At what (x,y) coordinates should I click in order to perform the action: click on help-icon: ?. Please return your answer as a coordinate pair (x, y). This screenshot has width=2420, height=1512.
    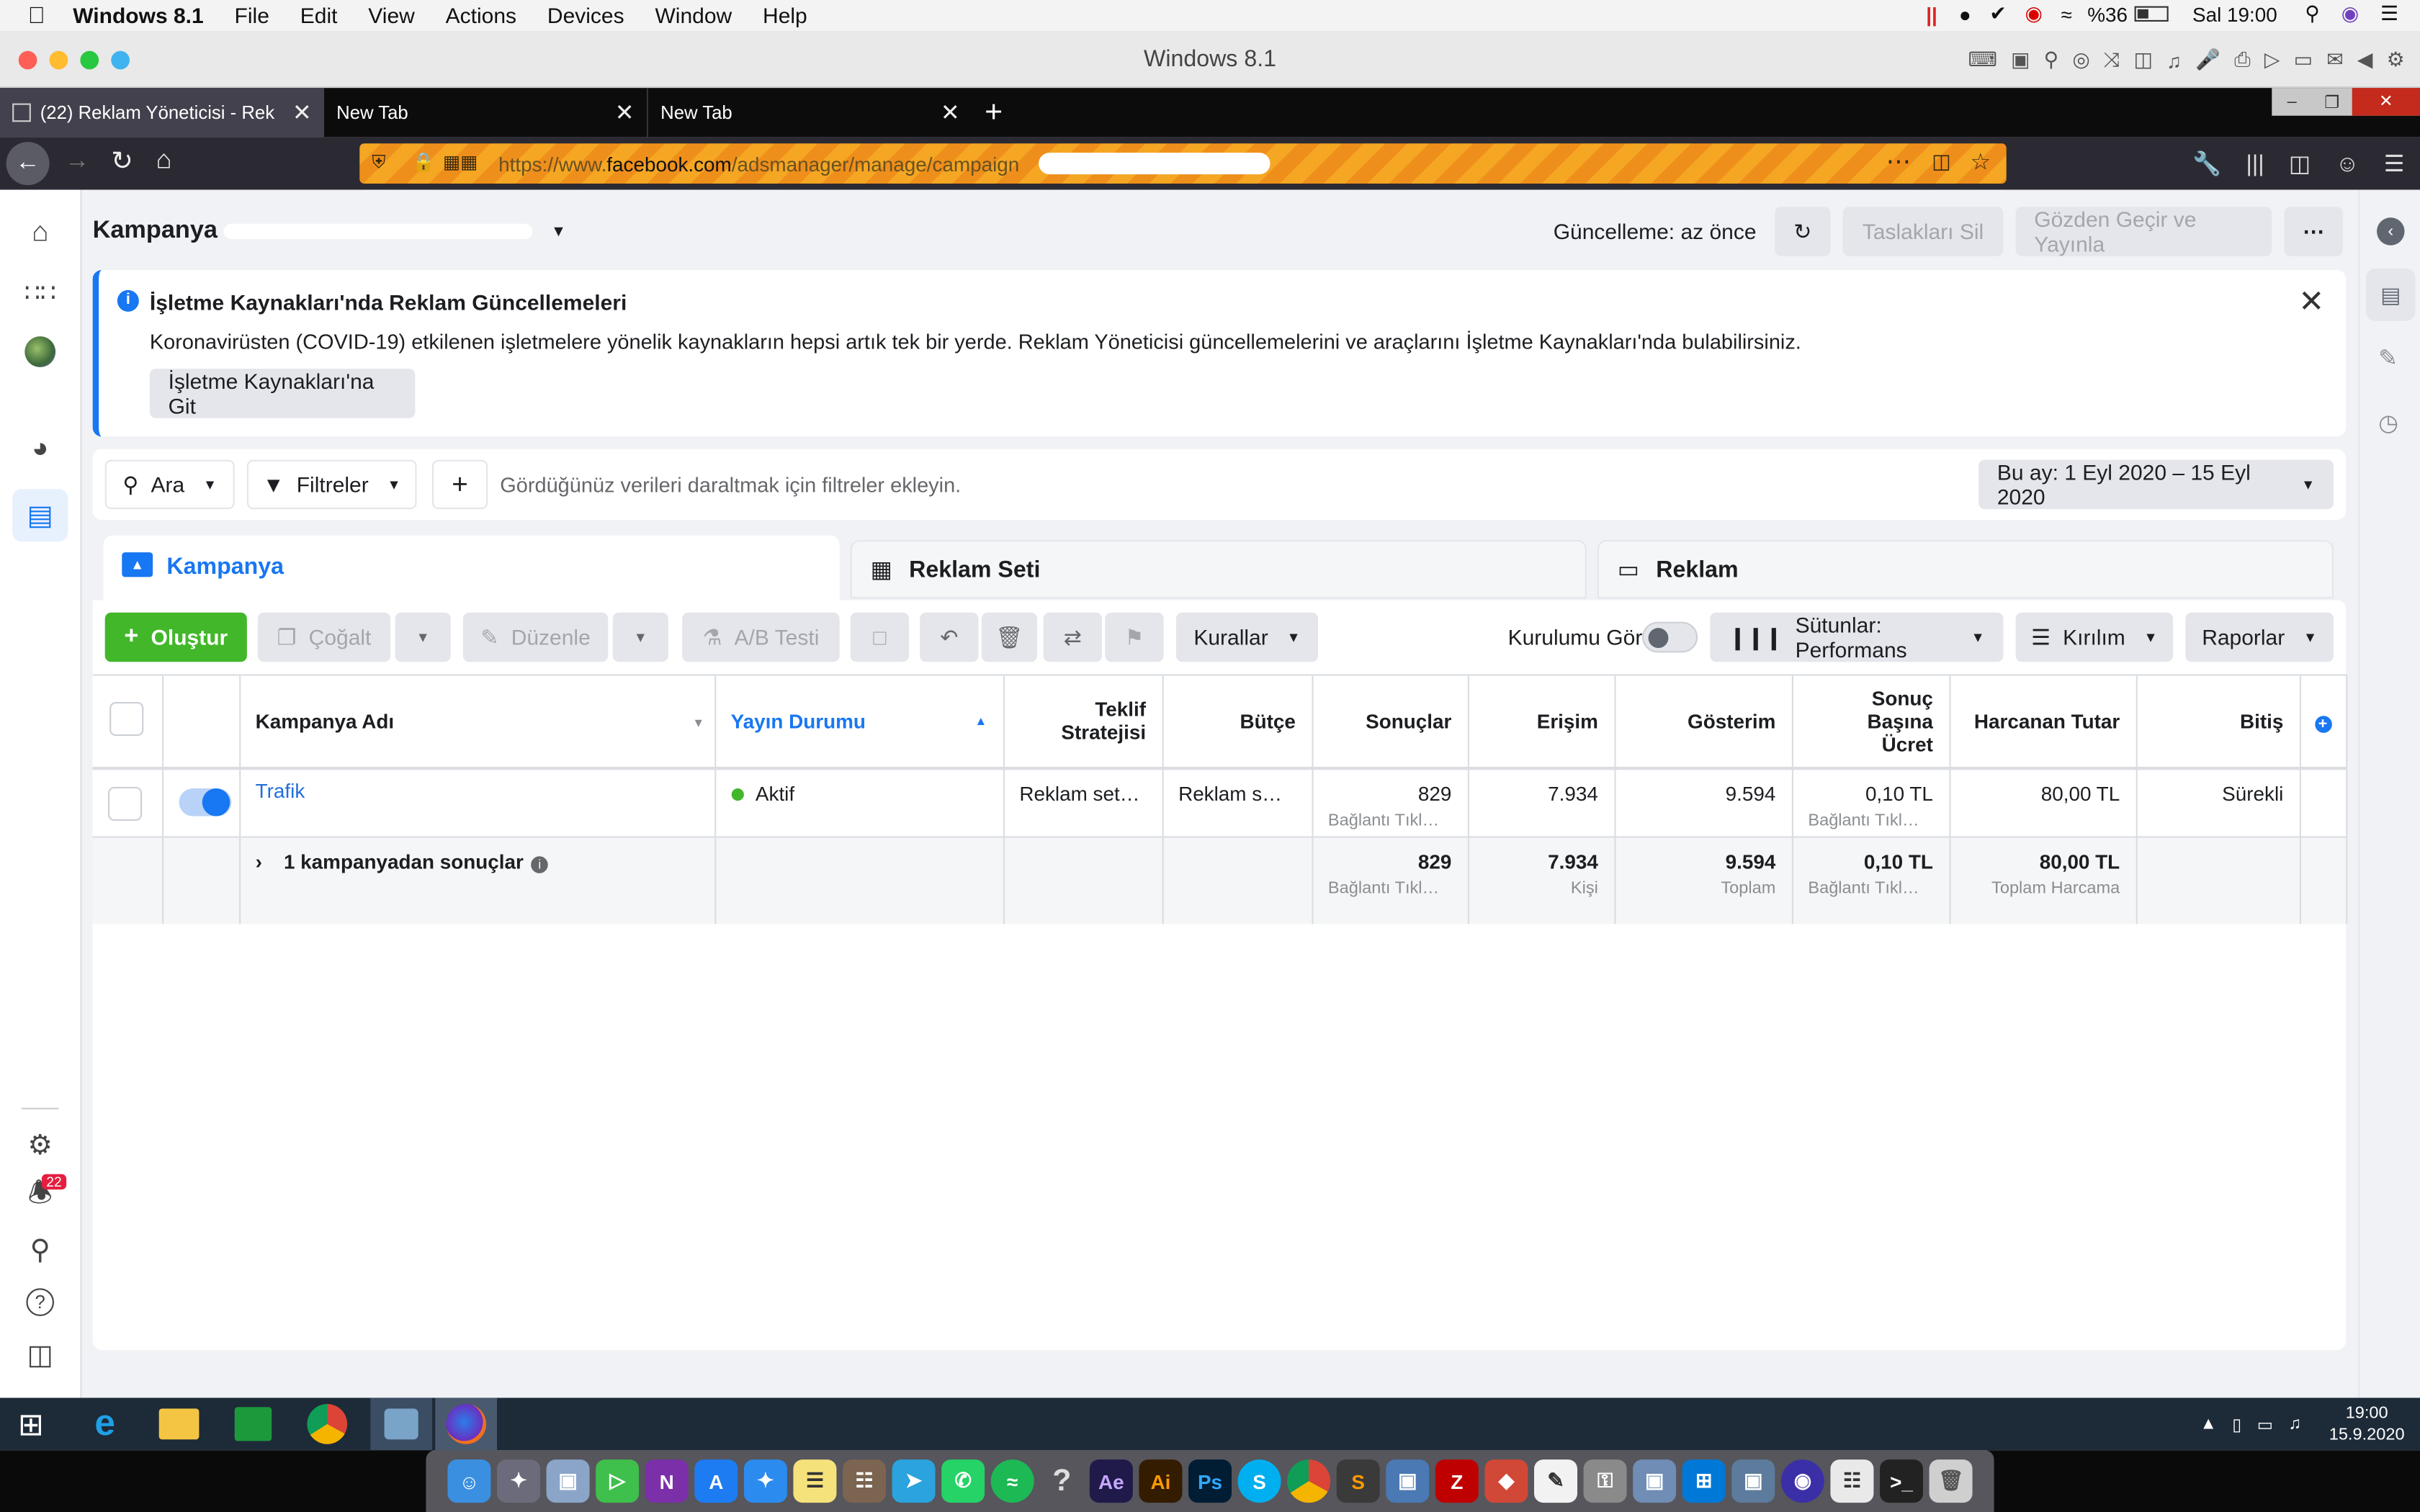
    Looking at the image, I should click on (40, 1302).